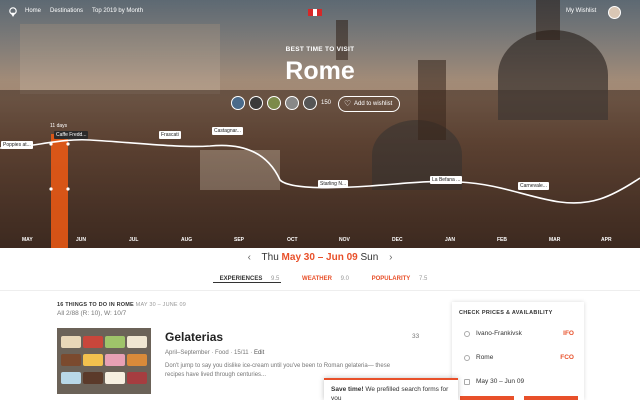 Image resolution: width=640 pixels, height=400 pixels. Describe the element at coordinates (415, 336) in the screenshot. I see `item-like-count: 33` at that location.